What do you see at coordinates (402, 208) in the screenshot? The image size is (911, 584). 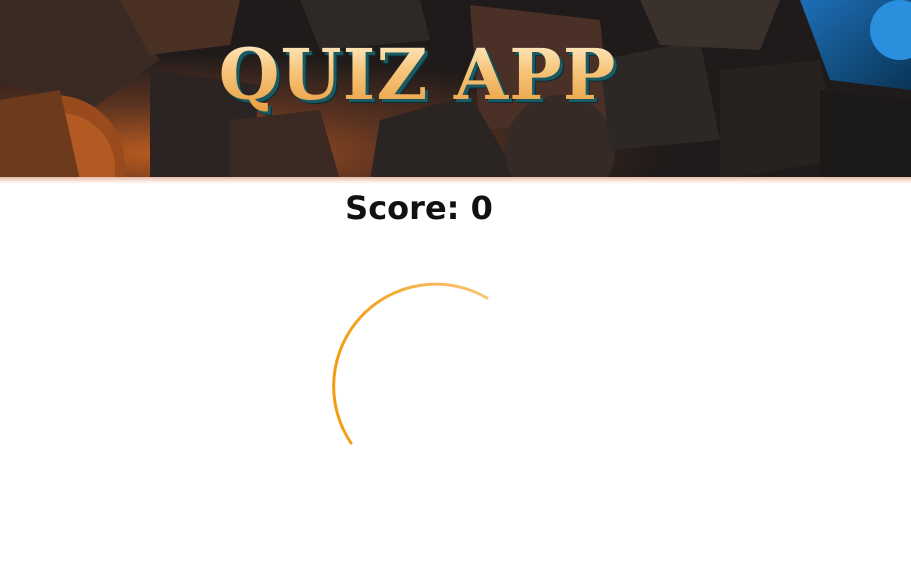 I see `score-label: Score:` at bounding box center [402, 208].